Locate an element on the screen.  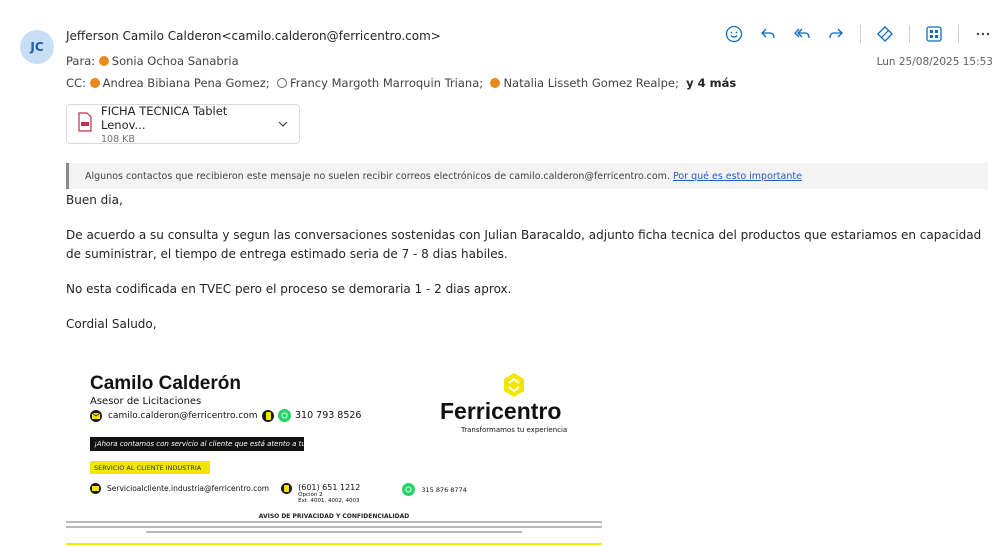
service-title-band: SERVICIO AL CLIENTE INDUSTRIA is located at coordinates (150, 467).